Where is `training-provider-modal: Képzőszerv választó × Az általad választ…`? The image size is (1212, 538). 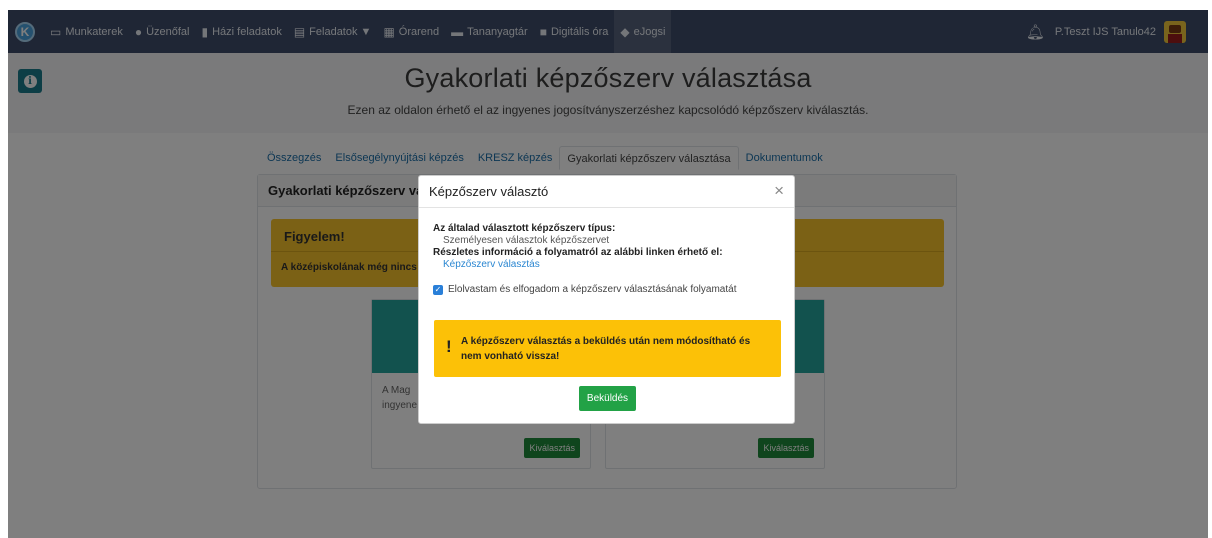
training-provider-modal: Képzőszerv választó × Az általad választ… is located at coordinates (606, 299).